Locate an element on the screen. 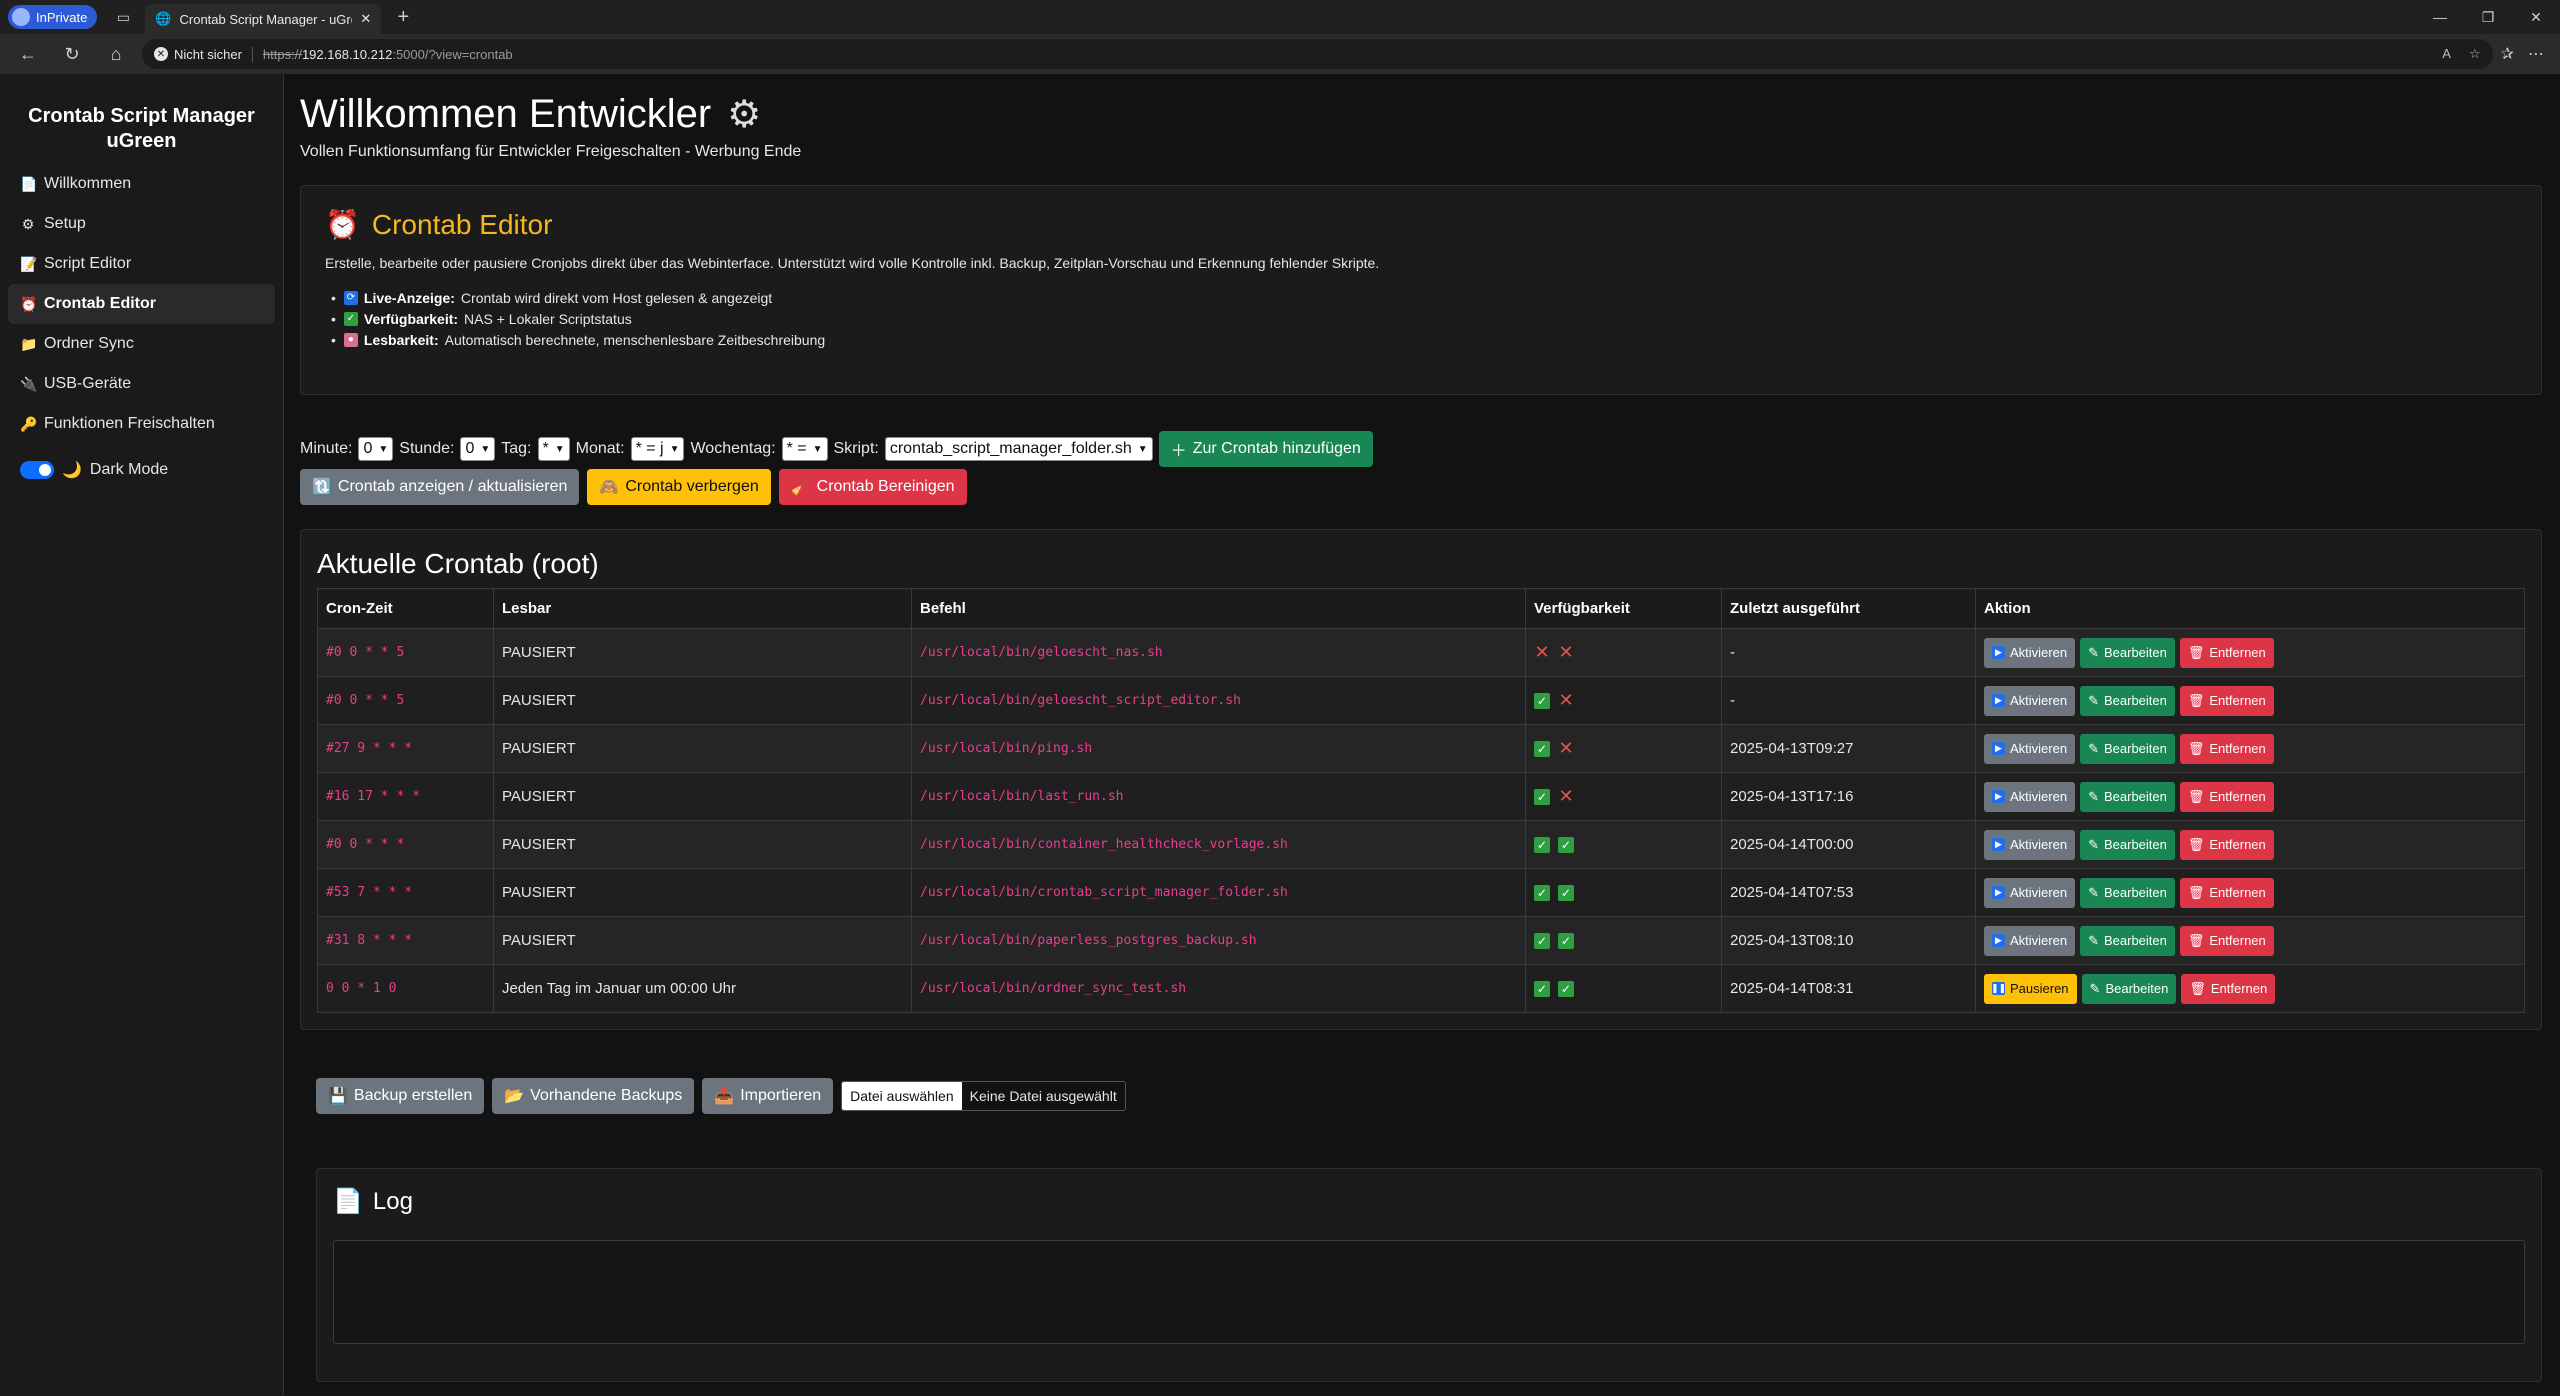  last-run: 2025-04-14T08:31 is located at coordinates (1848, 988).